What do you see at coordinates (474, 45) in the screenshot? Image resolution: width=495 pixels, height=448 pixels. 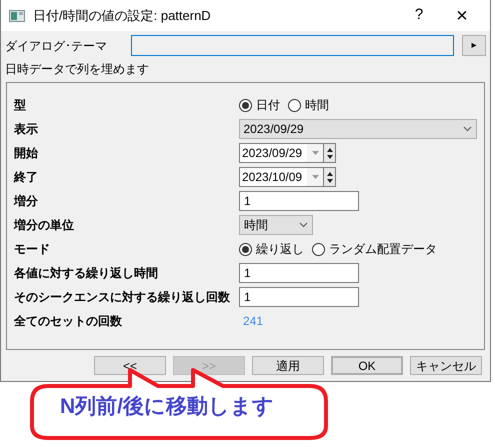 I see `theme-menu-button: ▸` at bounding box center [474, 45].